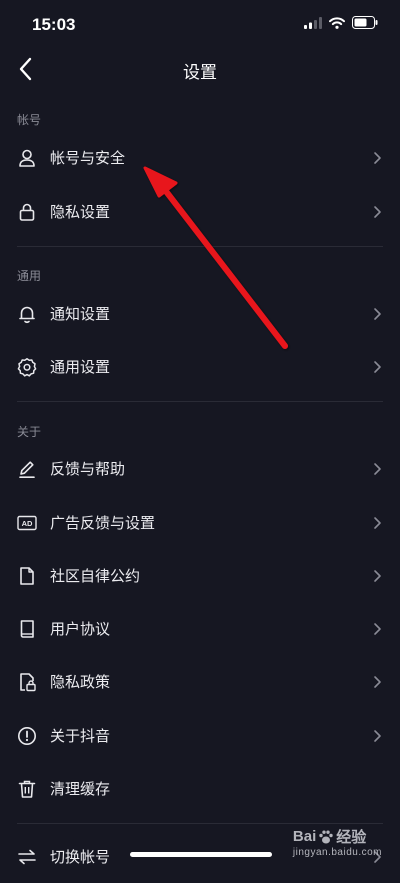 This screenshot has height=883, width=400. I want to click on menu-item-general-settings: 通用设置, so click(200, 367).